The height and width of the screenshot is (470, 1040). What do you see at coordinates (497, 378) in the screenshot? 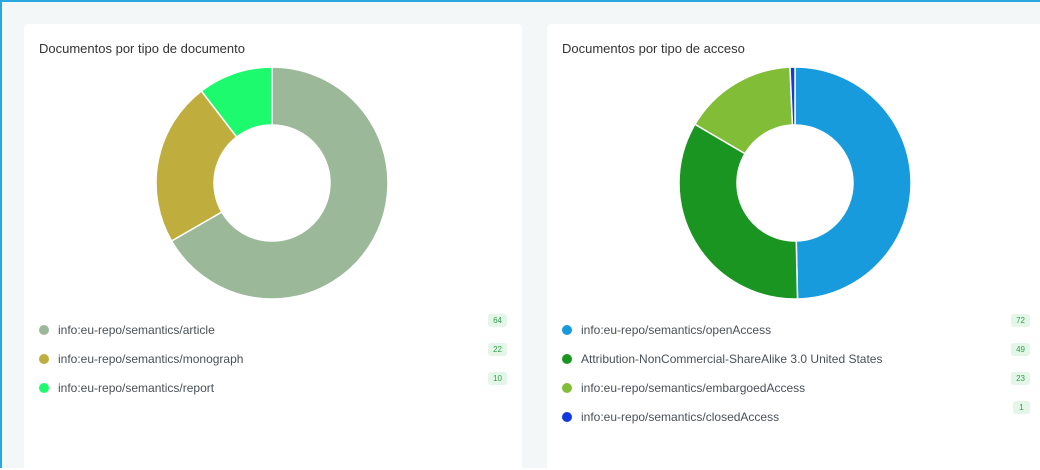
I see `count-badge: 10` at bounding box center [497, 378].